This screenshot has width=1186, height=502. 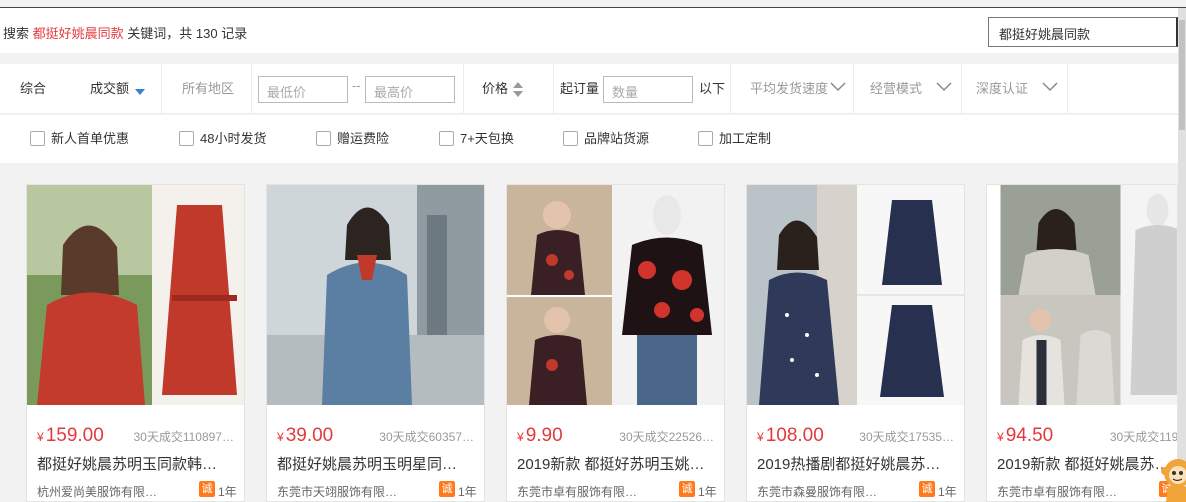 I want to click on option-brand-source: 品牌站货源, so click(x=606, y=139).